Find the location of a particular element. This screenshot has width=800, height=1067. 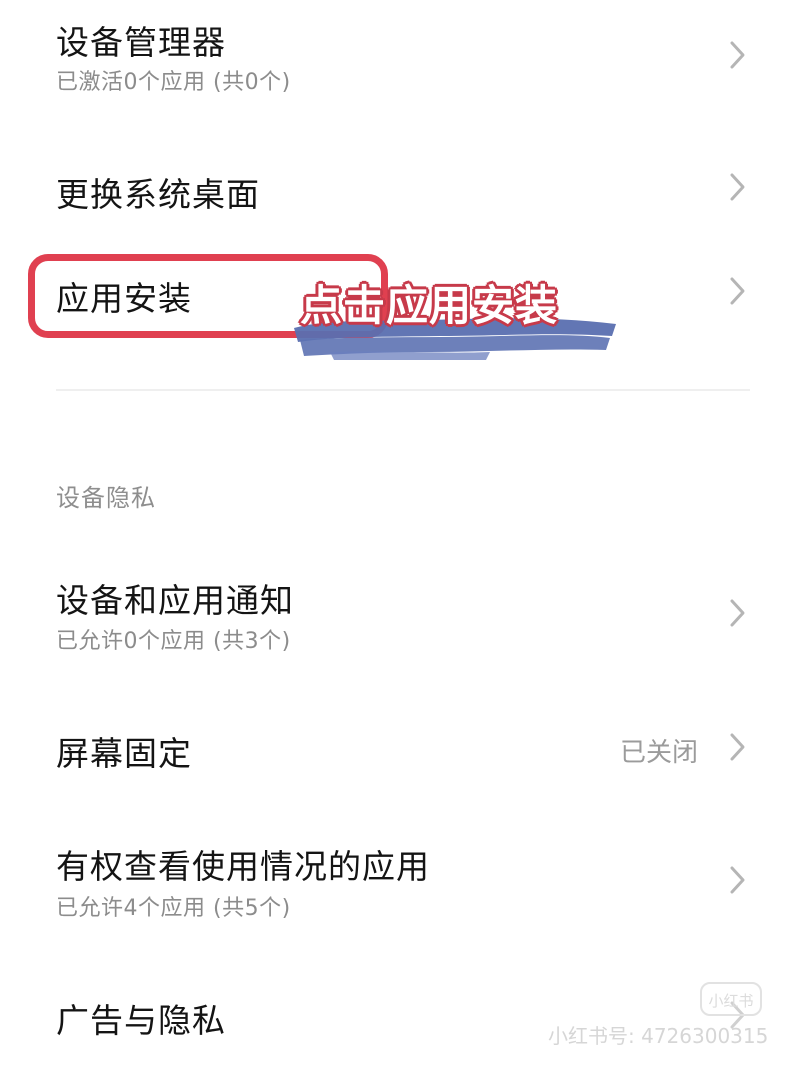

annotation-label: 点击应用安装 is located at coordinates (429, 305).